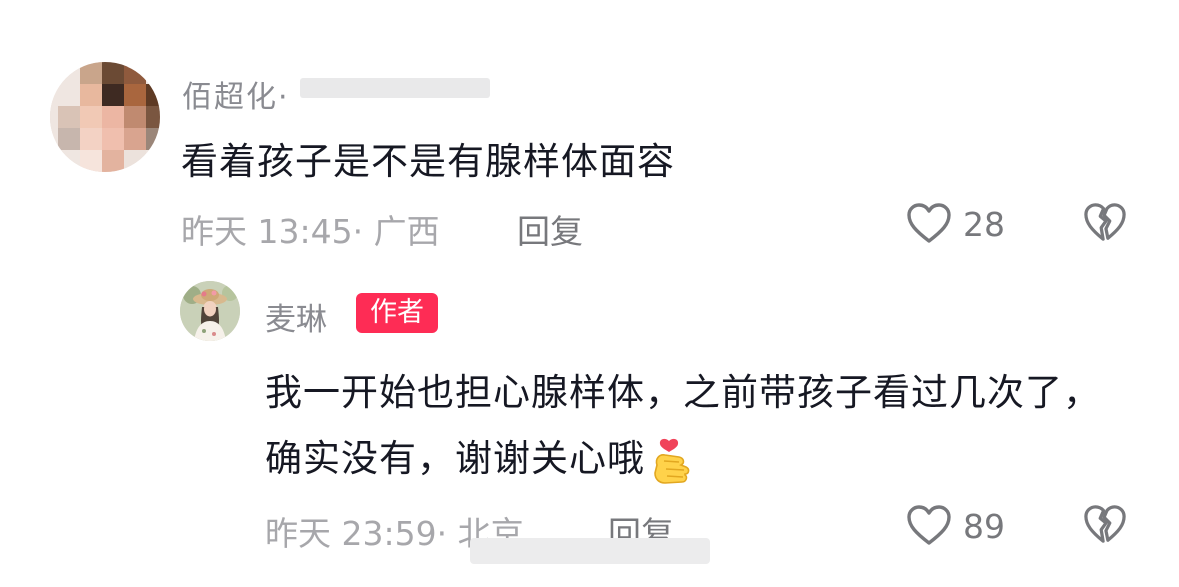  I want to click on redacted-username-blur, so click(395, 88).